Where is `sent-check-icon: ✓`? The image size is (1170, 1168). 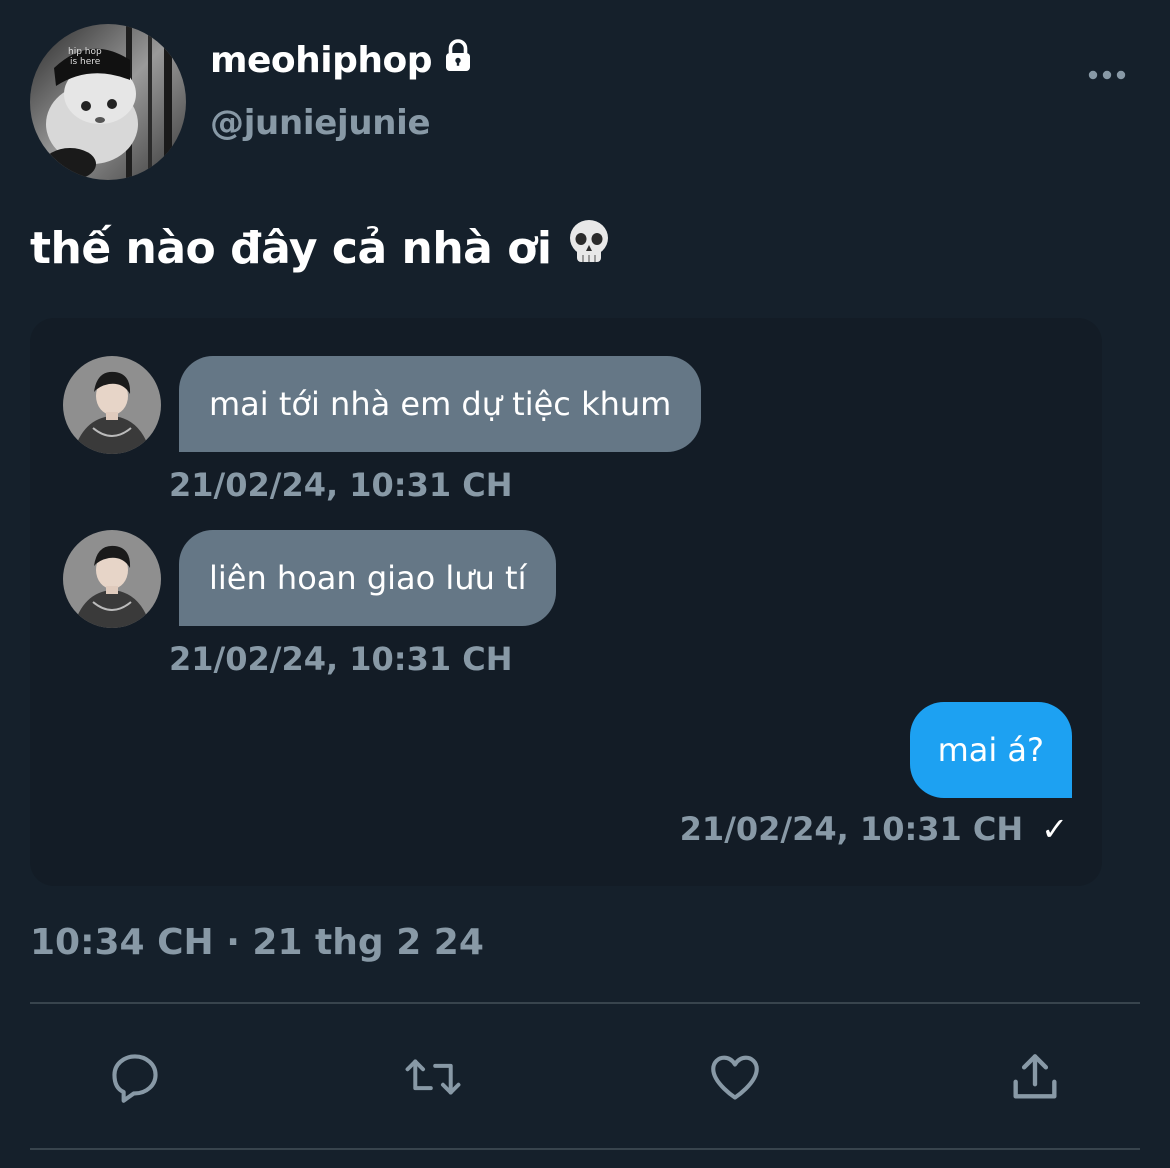 sent-check-icon: ✓ is located at coordinates (1054, 829).